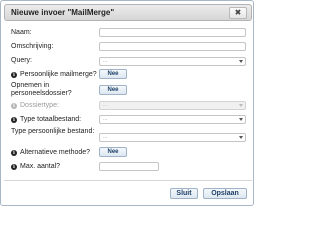 This screenshot has height=240, width=320. I want to click on query-label: Query:, so click(22, 60).